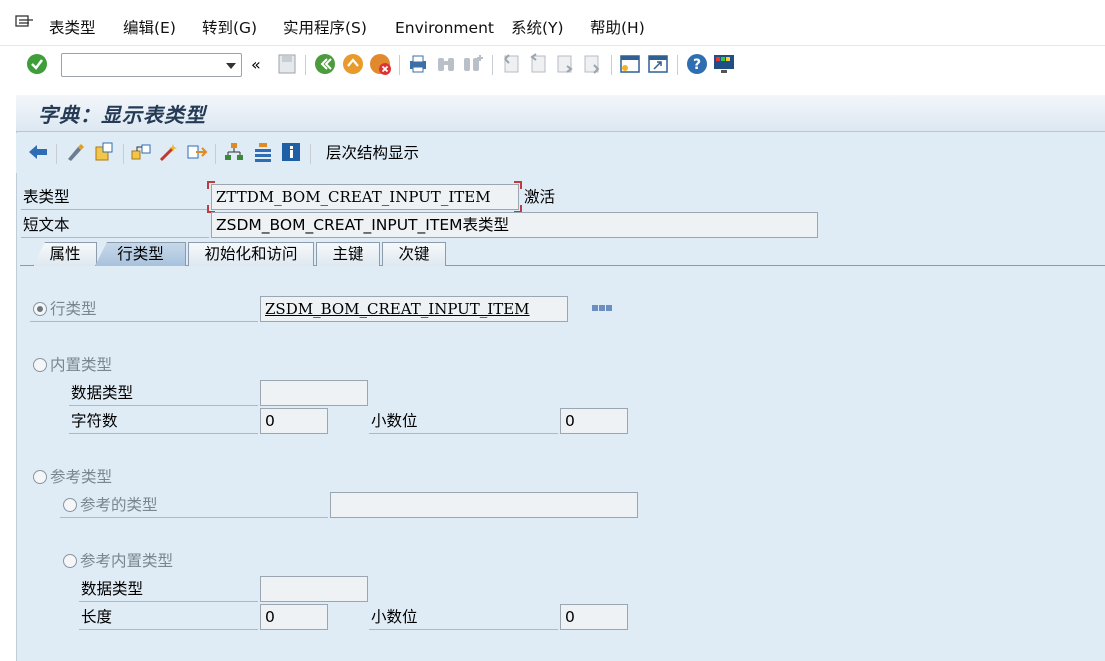  I want to click on layout-icon, so click(724, 64).